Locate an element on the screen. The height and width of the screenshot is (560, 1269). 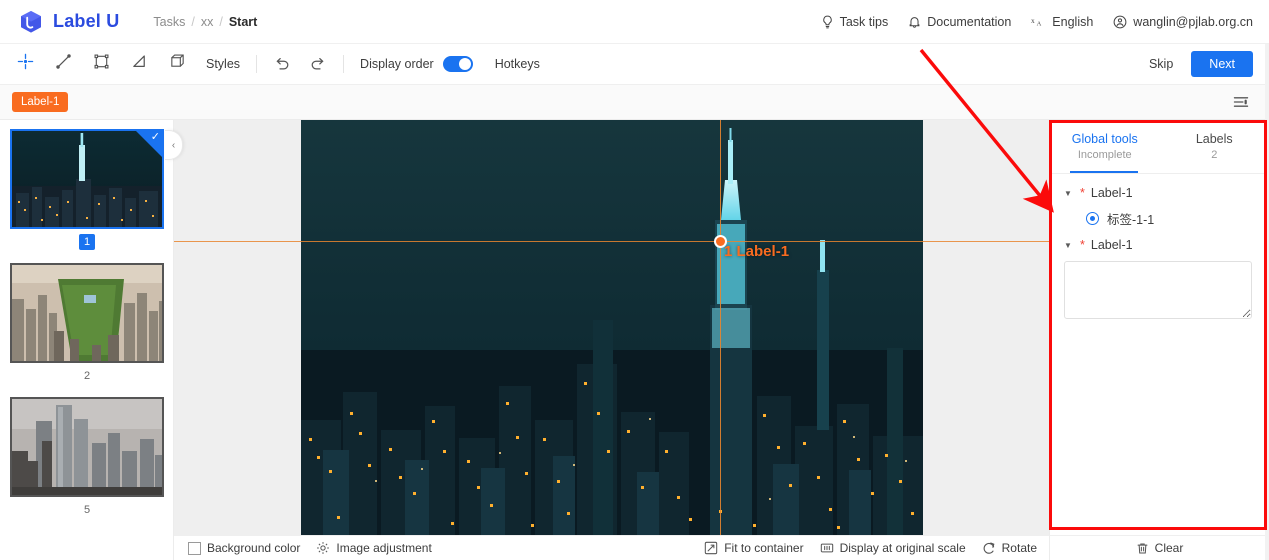
cuboid-icon is located at coordinates (177, 64).